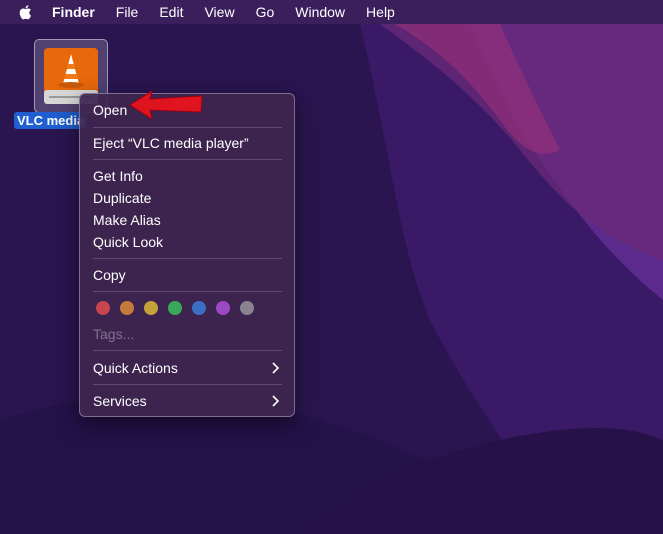 This screenshot has height=534, width=663. I want to click on menu-item-services: Services, so click(187, 401).